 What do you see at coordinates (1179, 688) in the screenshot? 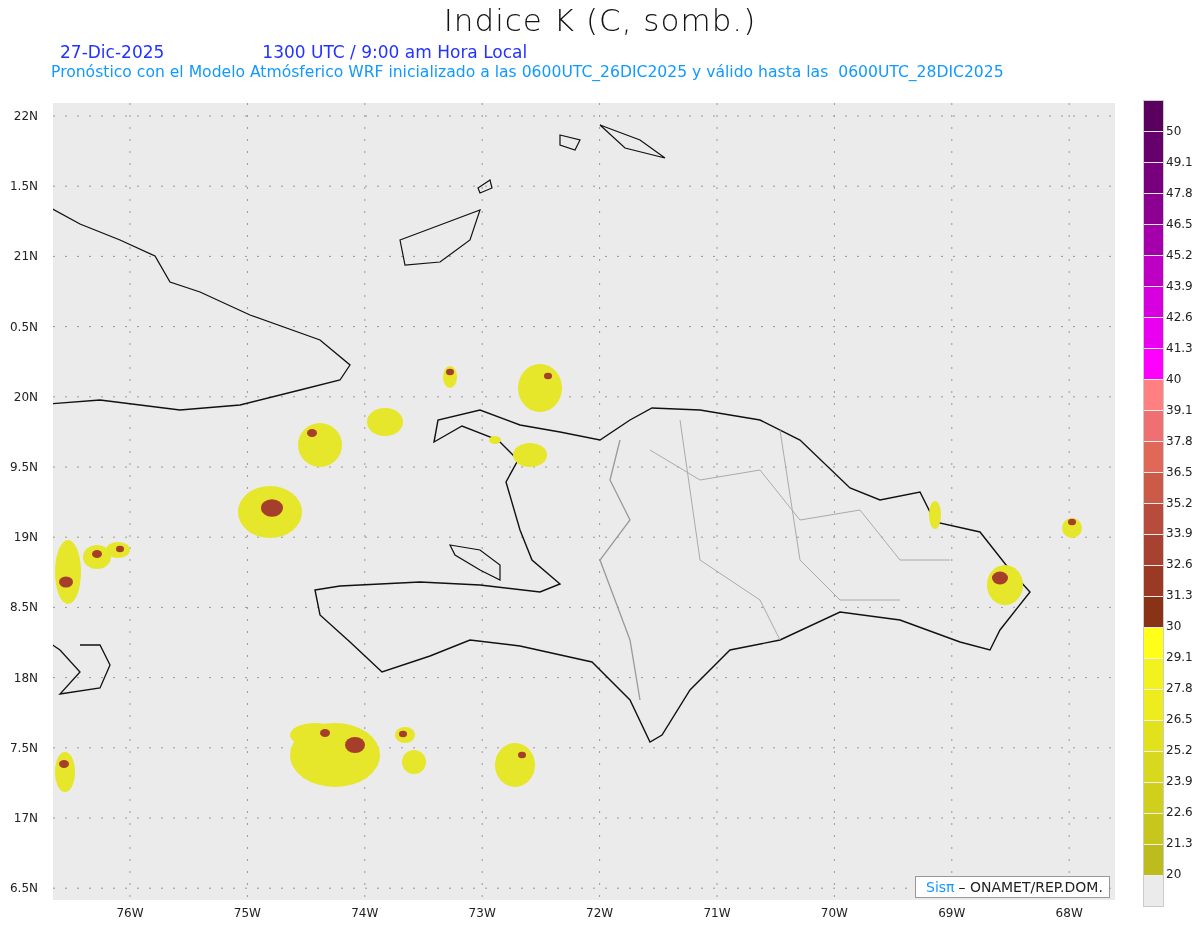
I see `scale-label: 27.8` at bounding box center [1179, 688].